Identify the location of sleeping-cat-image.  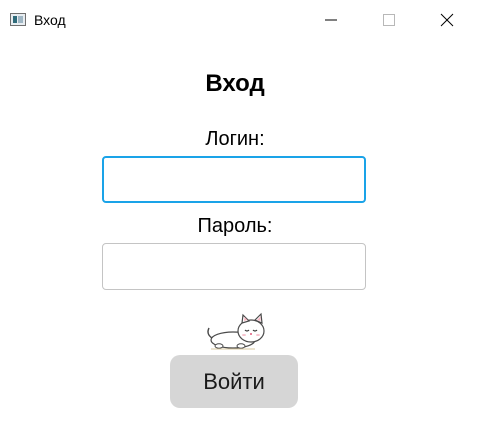
(236, 331).